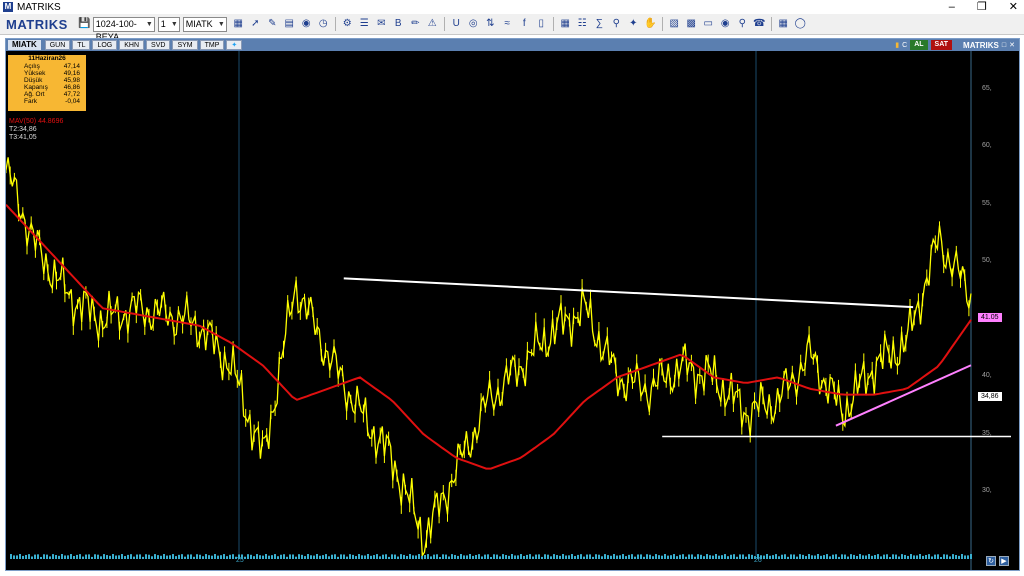 This screenshot has height=576, width=1024. I want to click on sell-button: SAT, so click(941, 45).